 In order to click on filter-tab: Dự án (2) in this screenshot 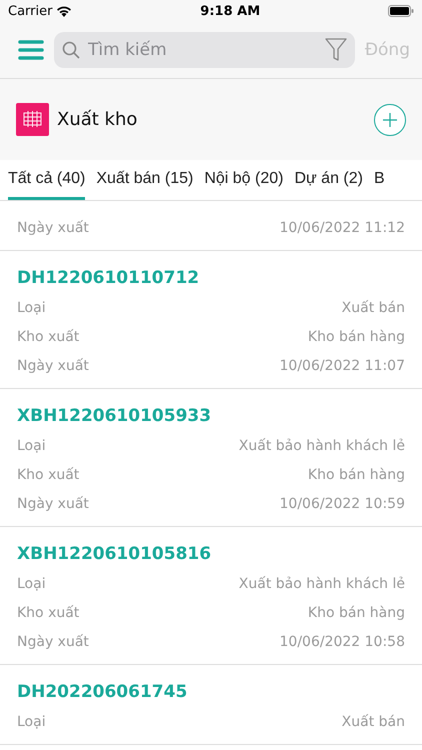, I will do `click(328, 180)`.